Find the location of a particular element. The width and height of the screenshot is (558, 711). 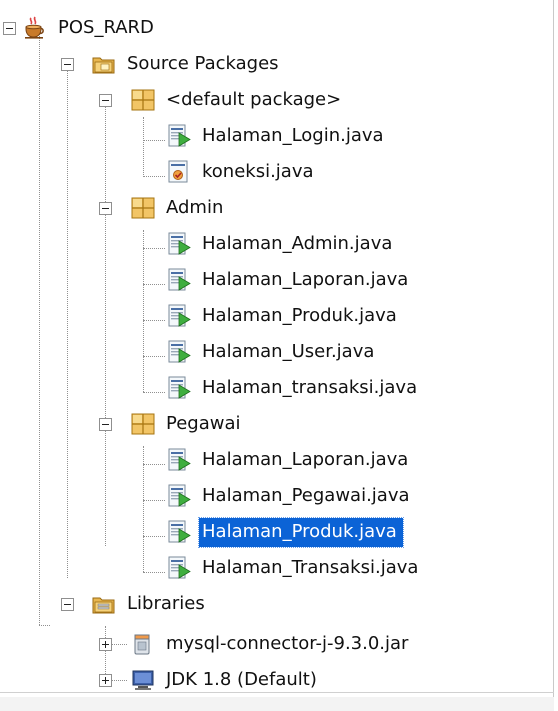

tree-node-file: Halaman_Pegawai.java is located at coordinates (288, 496).